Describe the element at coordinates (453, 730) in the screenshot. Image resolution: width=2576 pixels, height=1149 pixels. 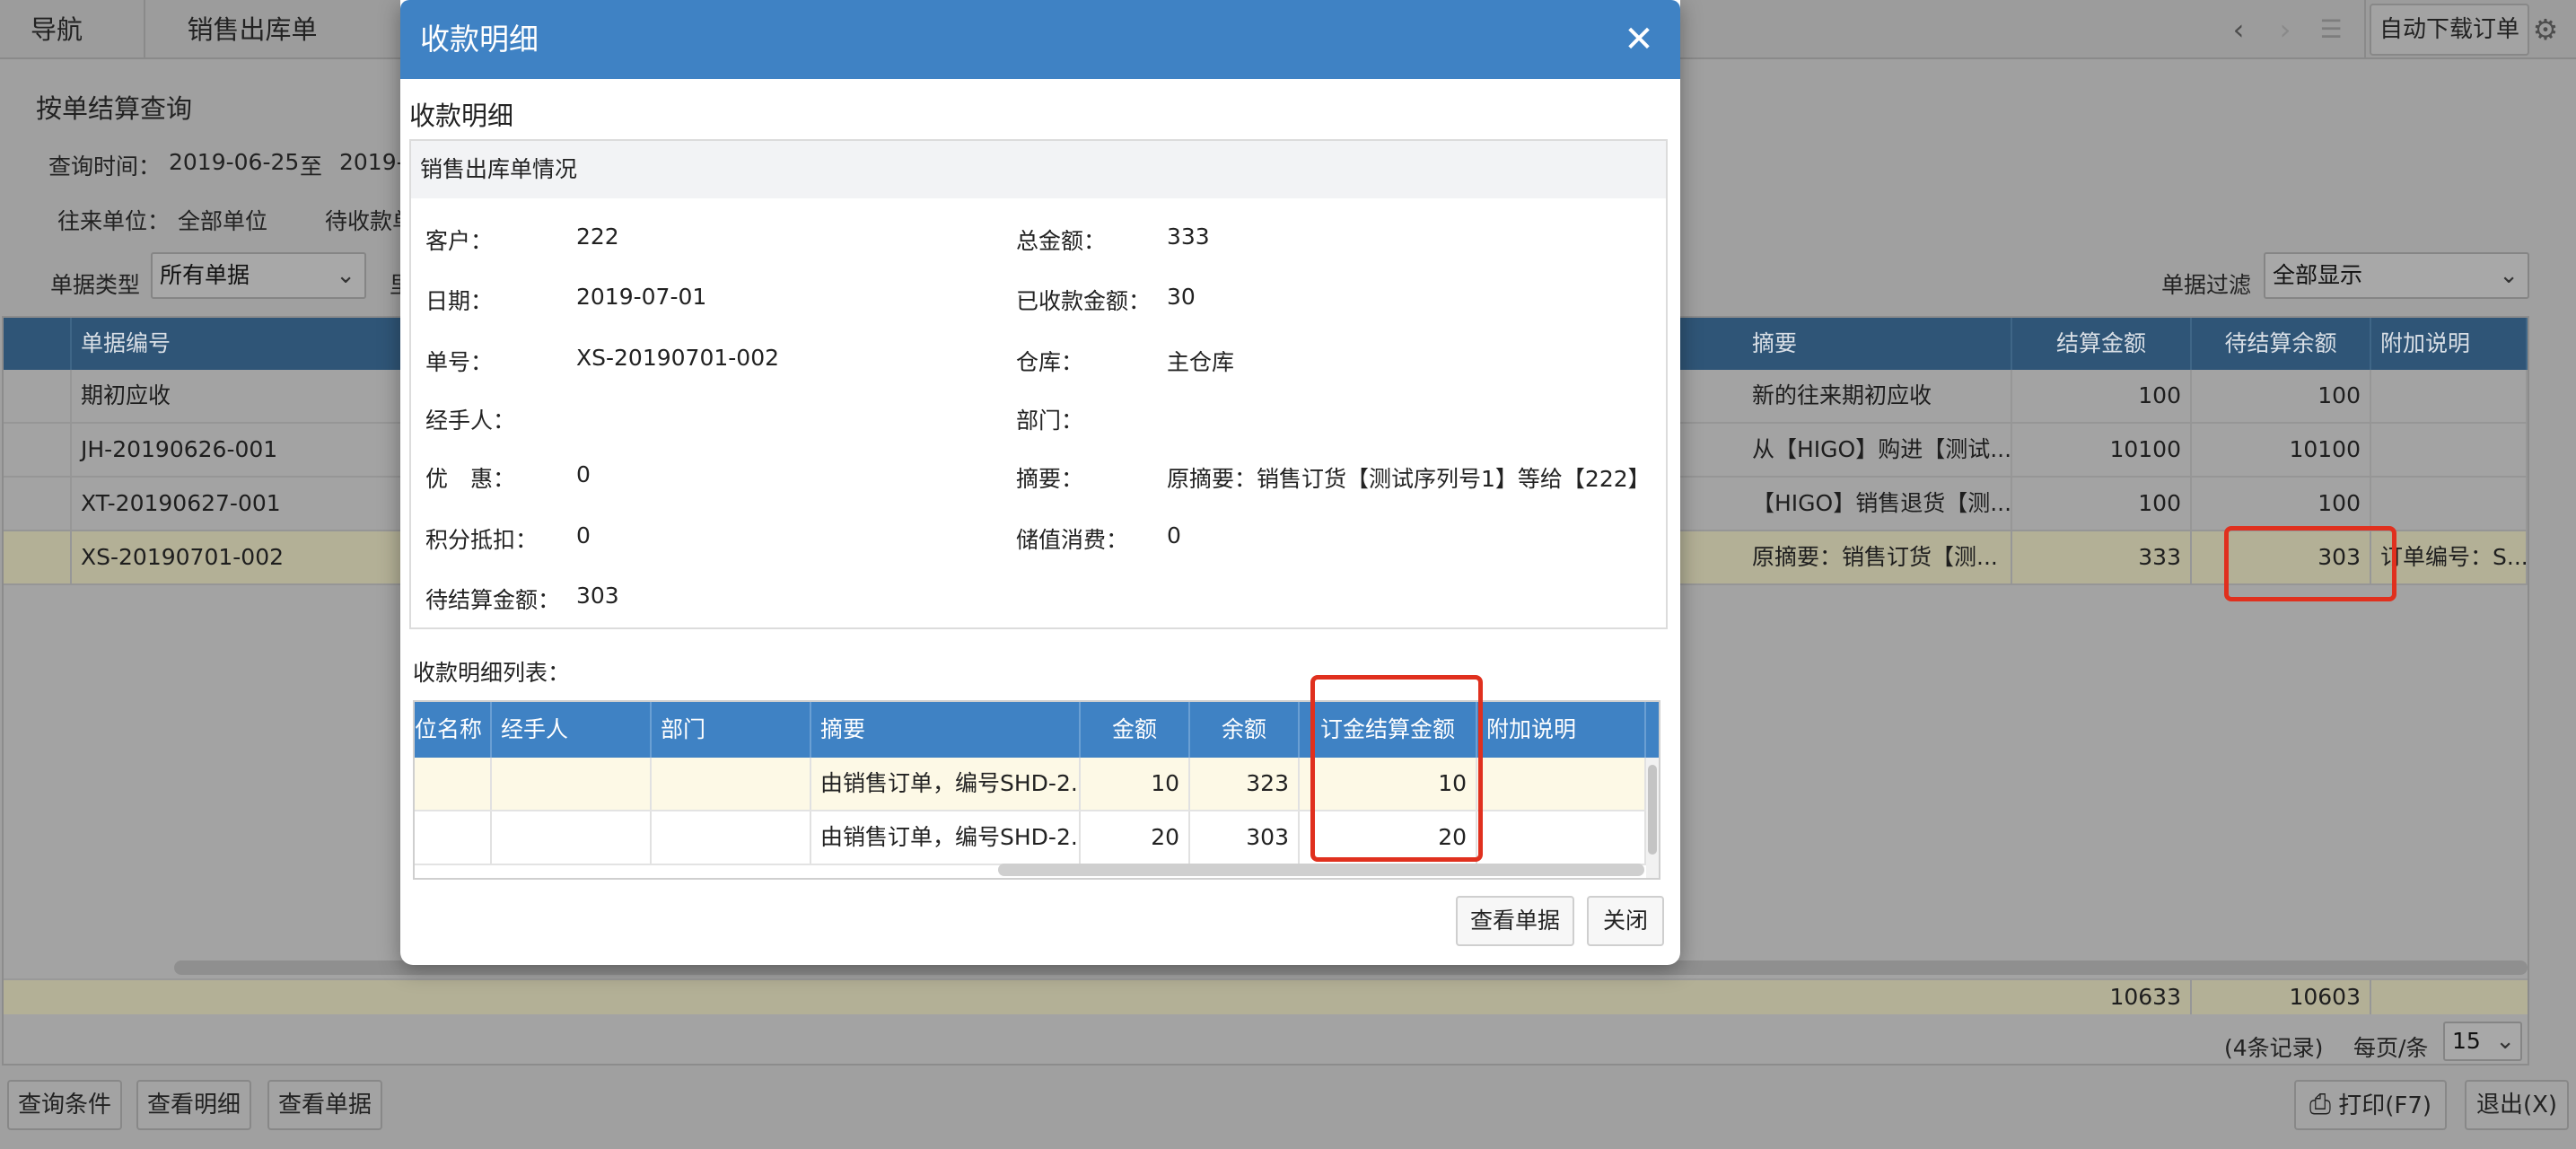
I see `col-unit: 位名称` at that location.